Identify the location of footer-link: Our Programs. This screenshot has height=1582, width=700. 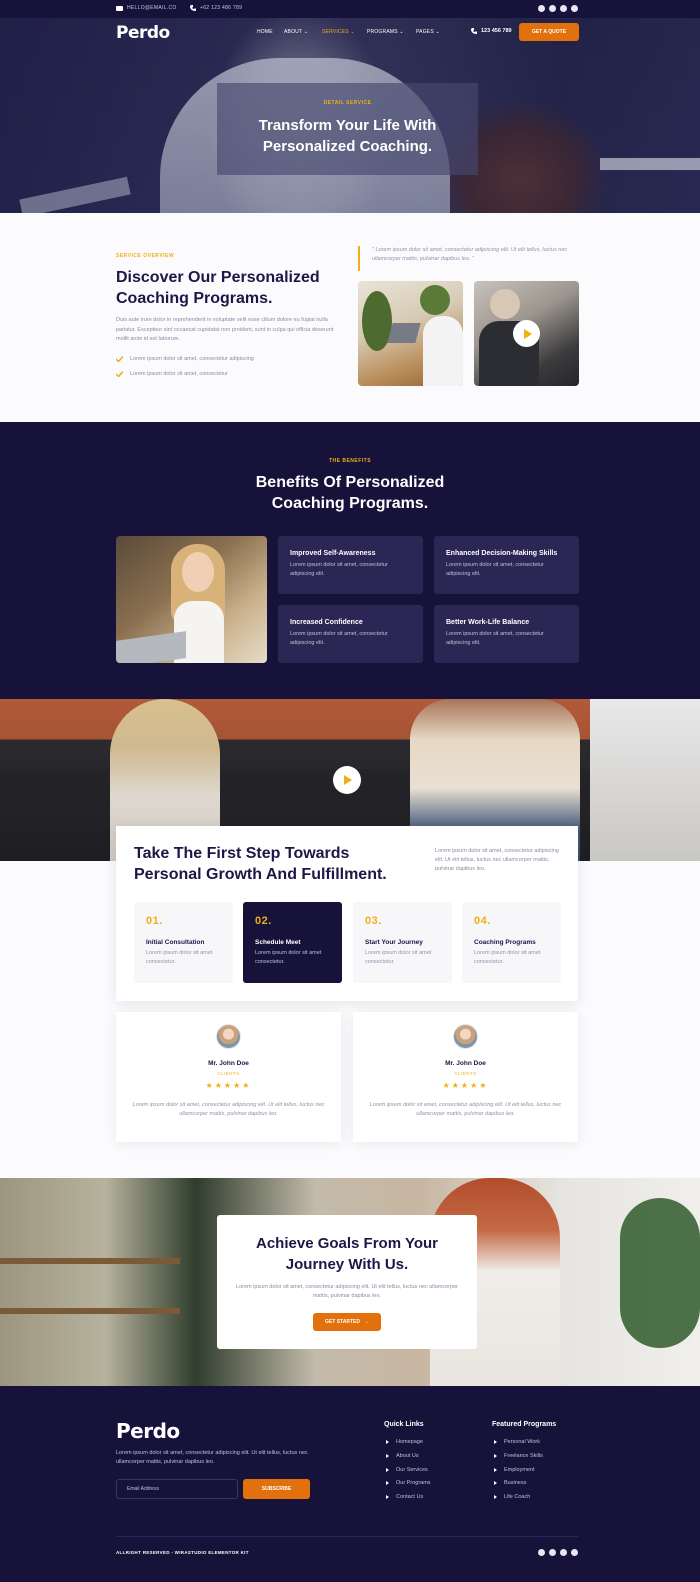
(408, 1483).